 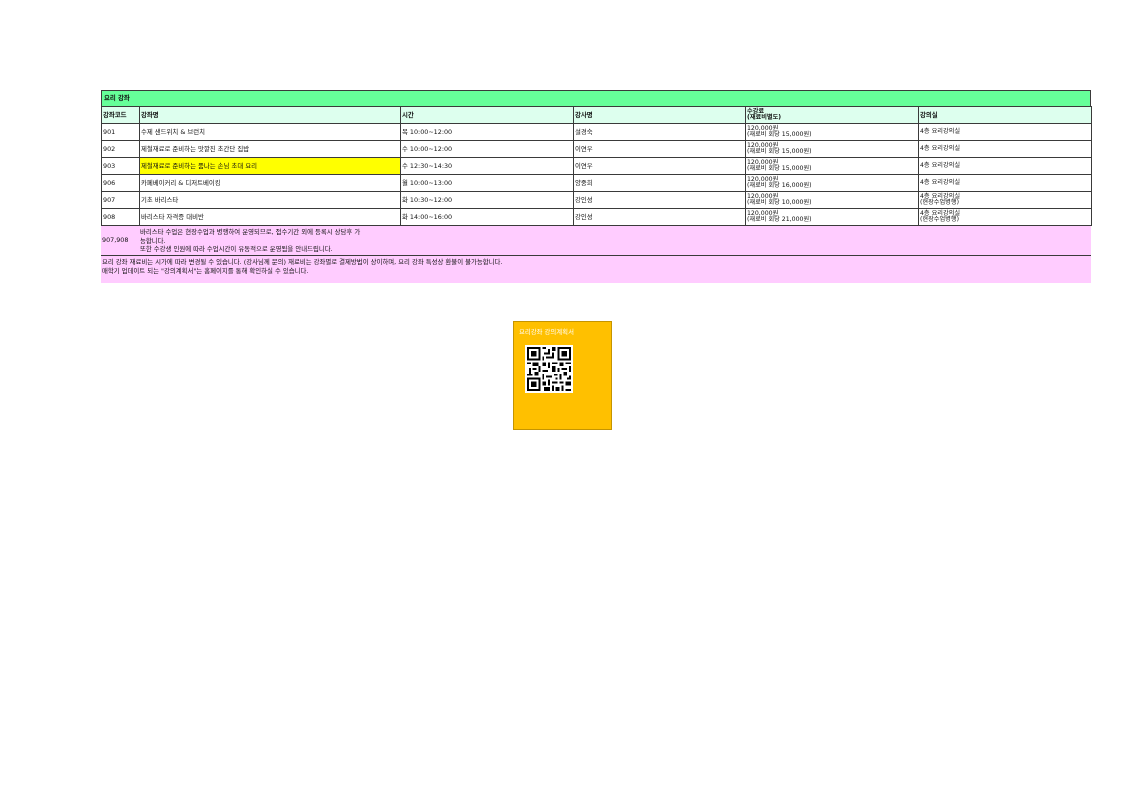 What do you see at coordinates (659, 183) in the screenshot?
I see `cell-instructor: 양중희` at bounding box center [659, 183].